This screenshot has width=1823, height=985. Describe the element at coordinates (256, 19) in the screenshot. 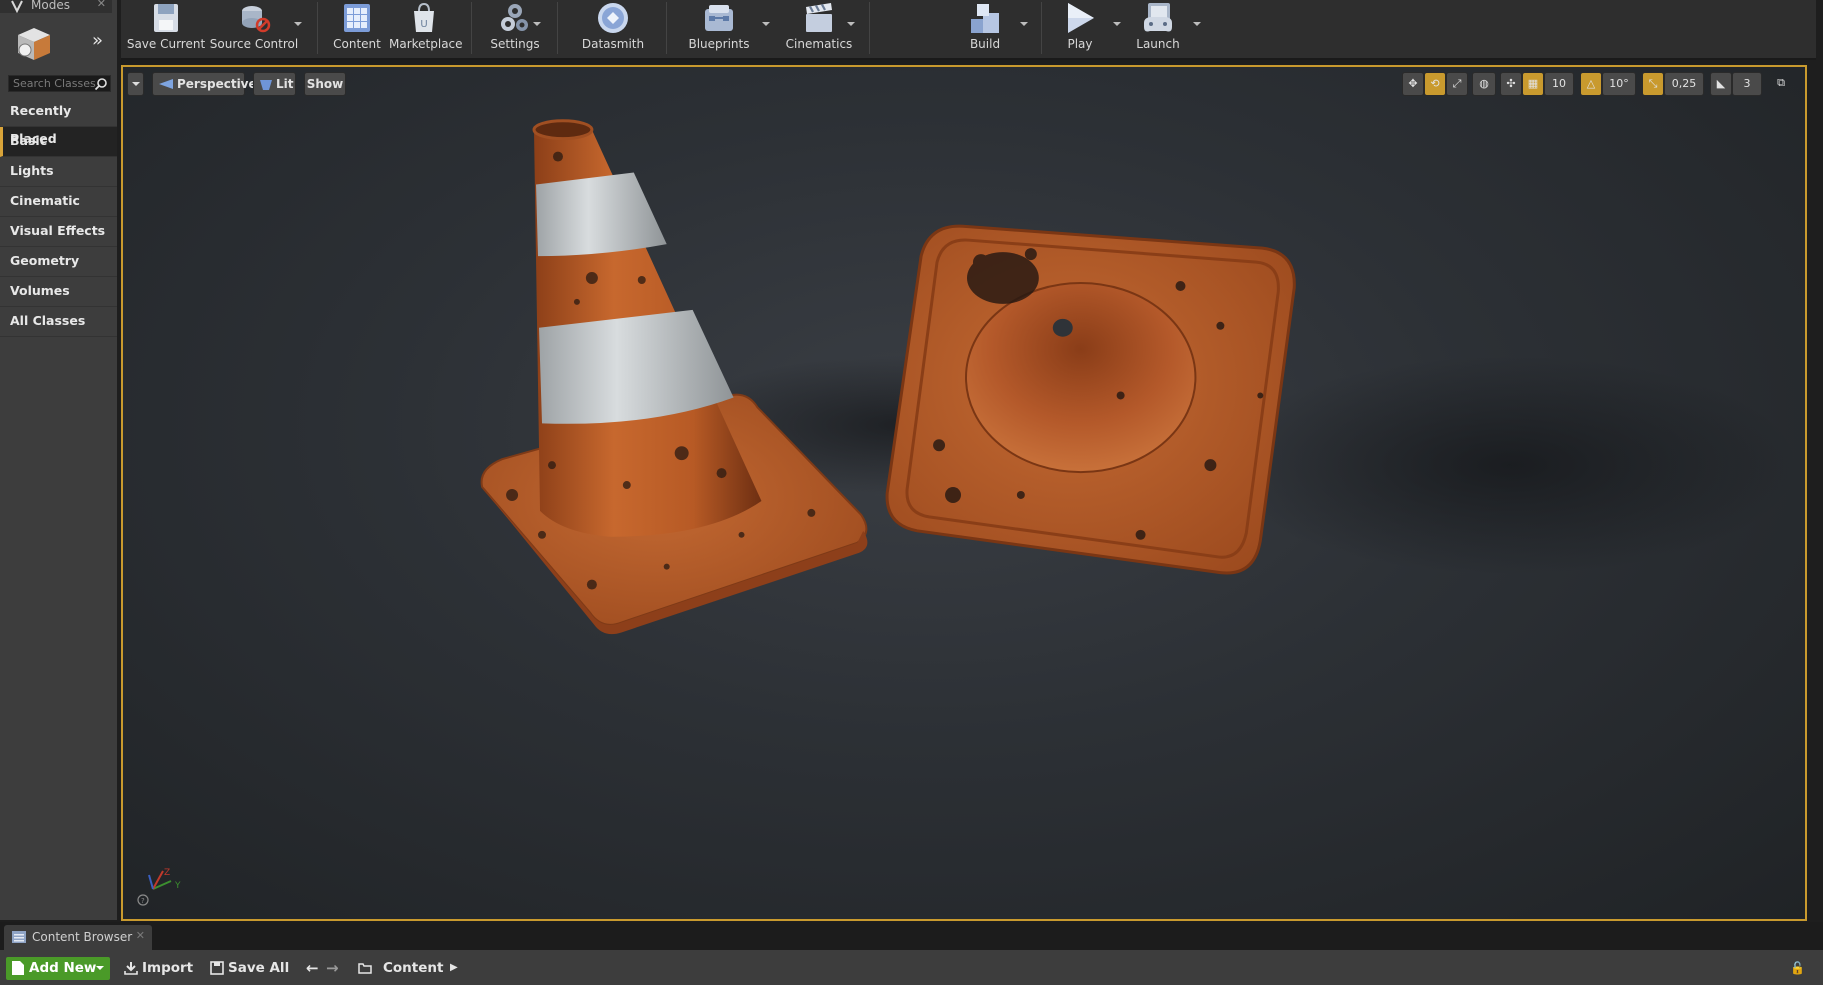

I see `source-control-icon` at that location.